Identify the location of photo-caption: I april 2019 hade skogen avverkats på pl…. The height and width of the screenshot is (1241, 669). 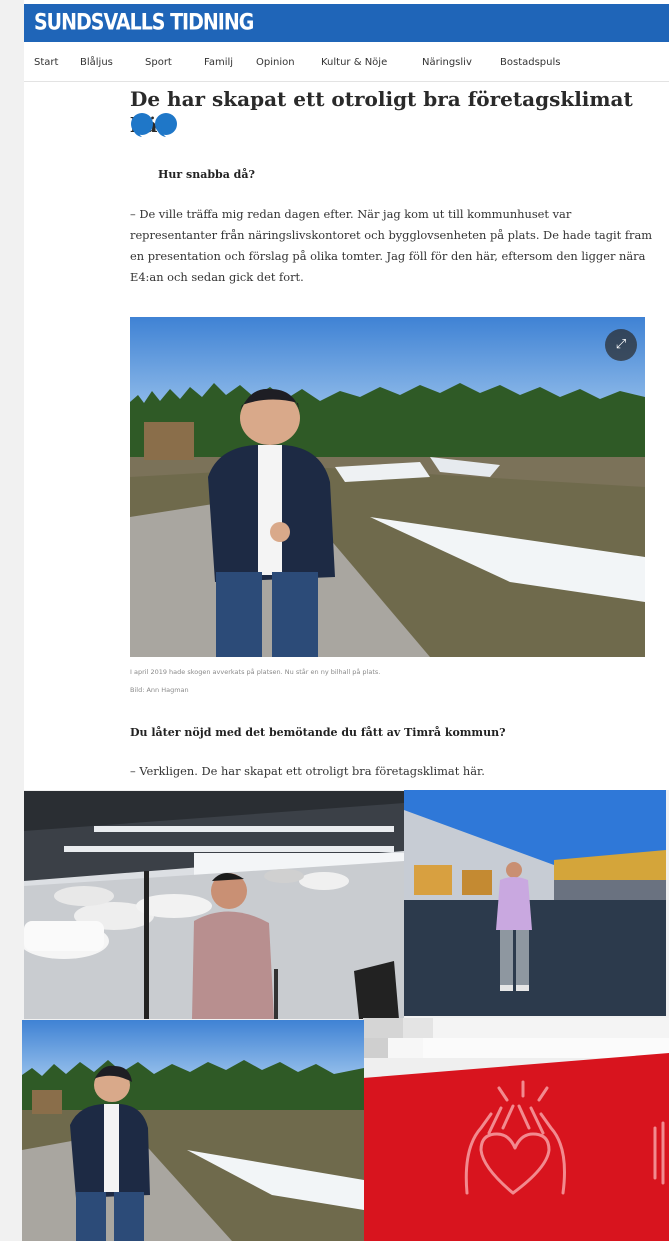
(255, 672).